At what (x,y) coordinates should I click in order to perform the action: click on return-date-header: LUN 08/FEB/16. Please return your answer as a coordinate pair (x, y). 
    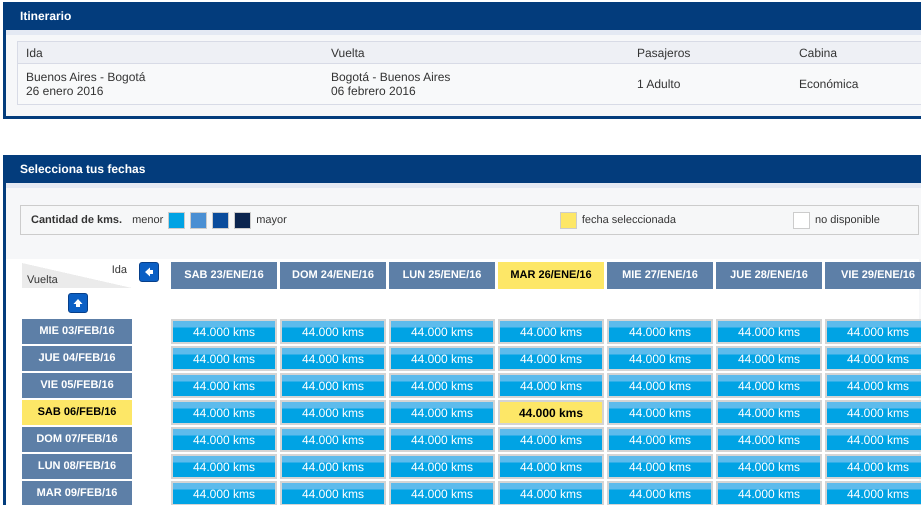
    Looking at the image, I should click on (77, 466).